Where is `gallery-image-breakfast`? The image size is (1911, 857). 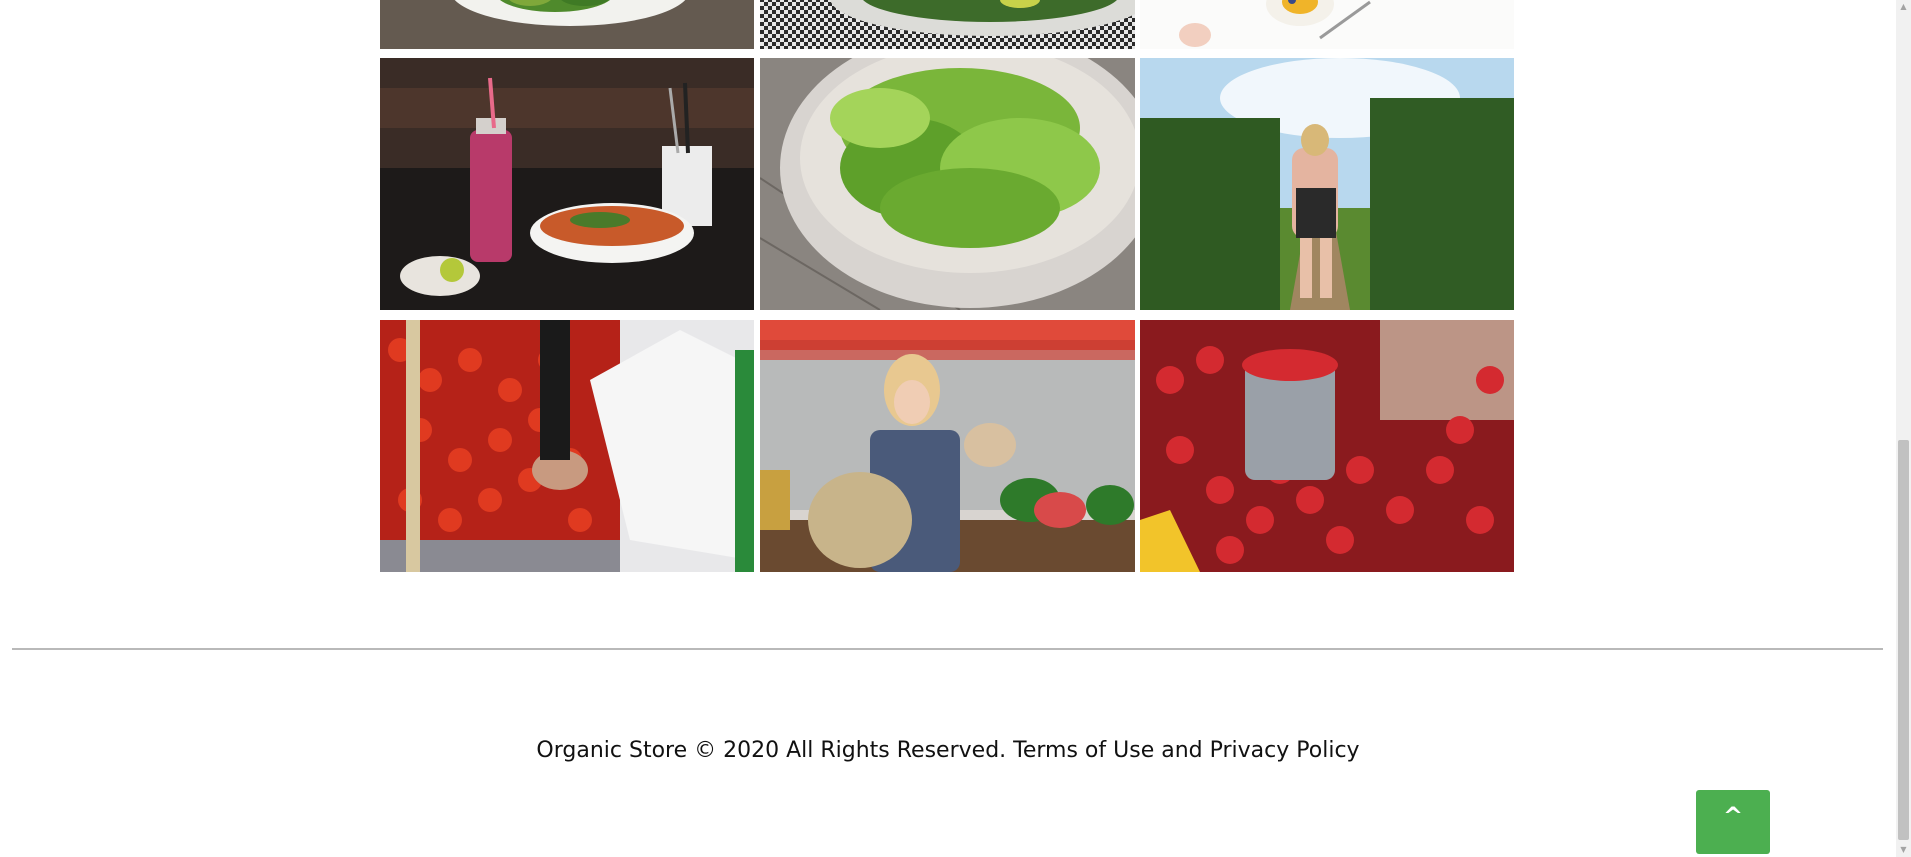 gallery-image-breakfast is located at coordinates (1327, 24).